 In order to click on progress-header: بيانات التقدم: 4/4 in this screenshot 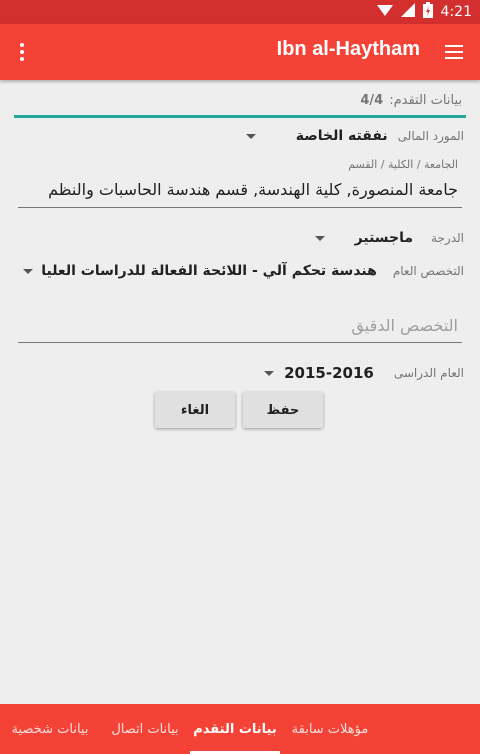, I will do `click(411, 100)`.